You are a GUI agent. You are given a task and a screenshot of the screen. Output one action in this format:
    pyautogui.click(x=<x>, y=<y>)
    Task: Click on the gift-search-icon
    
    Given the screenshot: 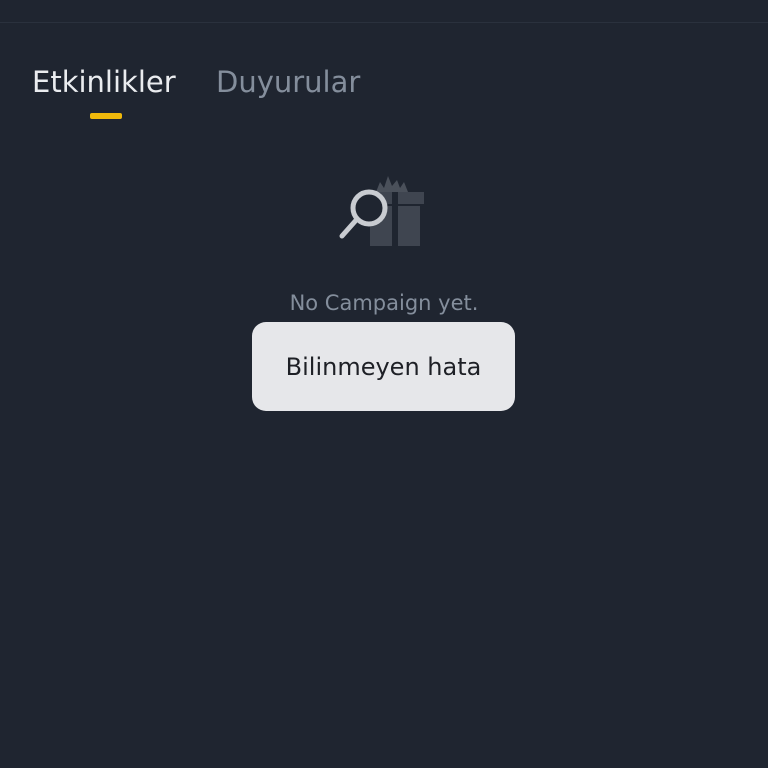 What is the action you would take?
    pyautogui.click(x=381, y=211)
    